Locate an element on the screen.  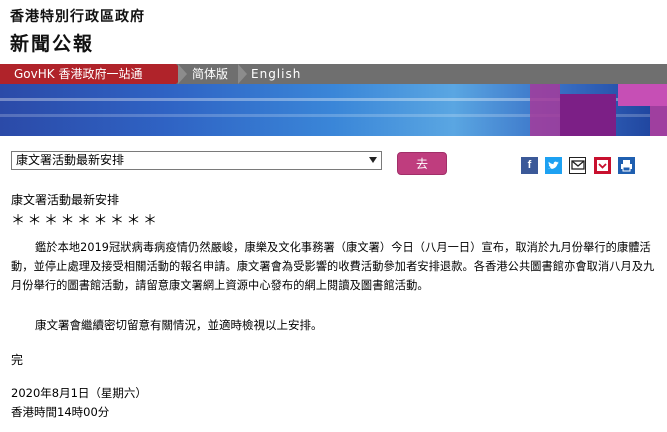
masthead: 香港特別行政區政府 新聞公報 is located at coordinates (333, 32).